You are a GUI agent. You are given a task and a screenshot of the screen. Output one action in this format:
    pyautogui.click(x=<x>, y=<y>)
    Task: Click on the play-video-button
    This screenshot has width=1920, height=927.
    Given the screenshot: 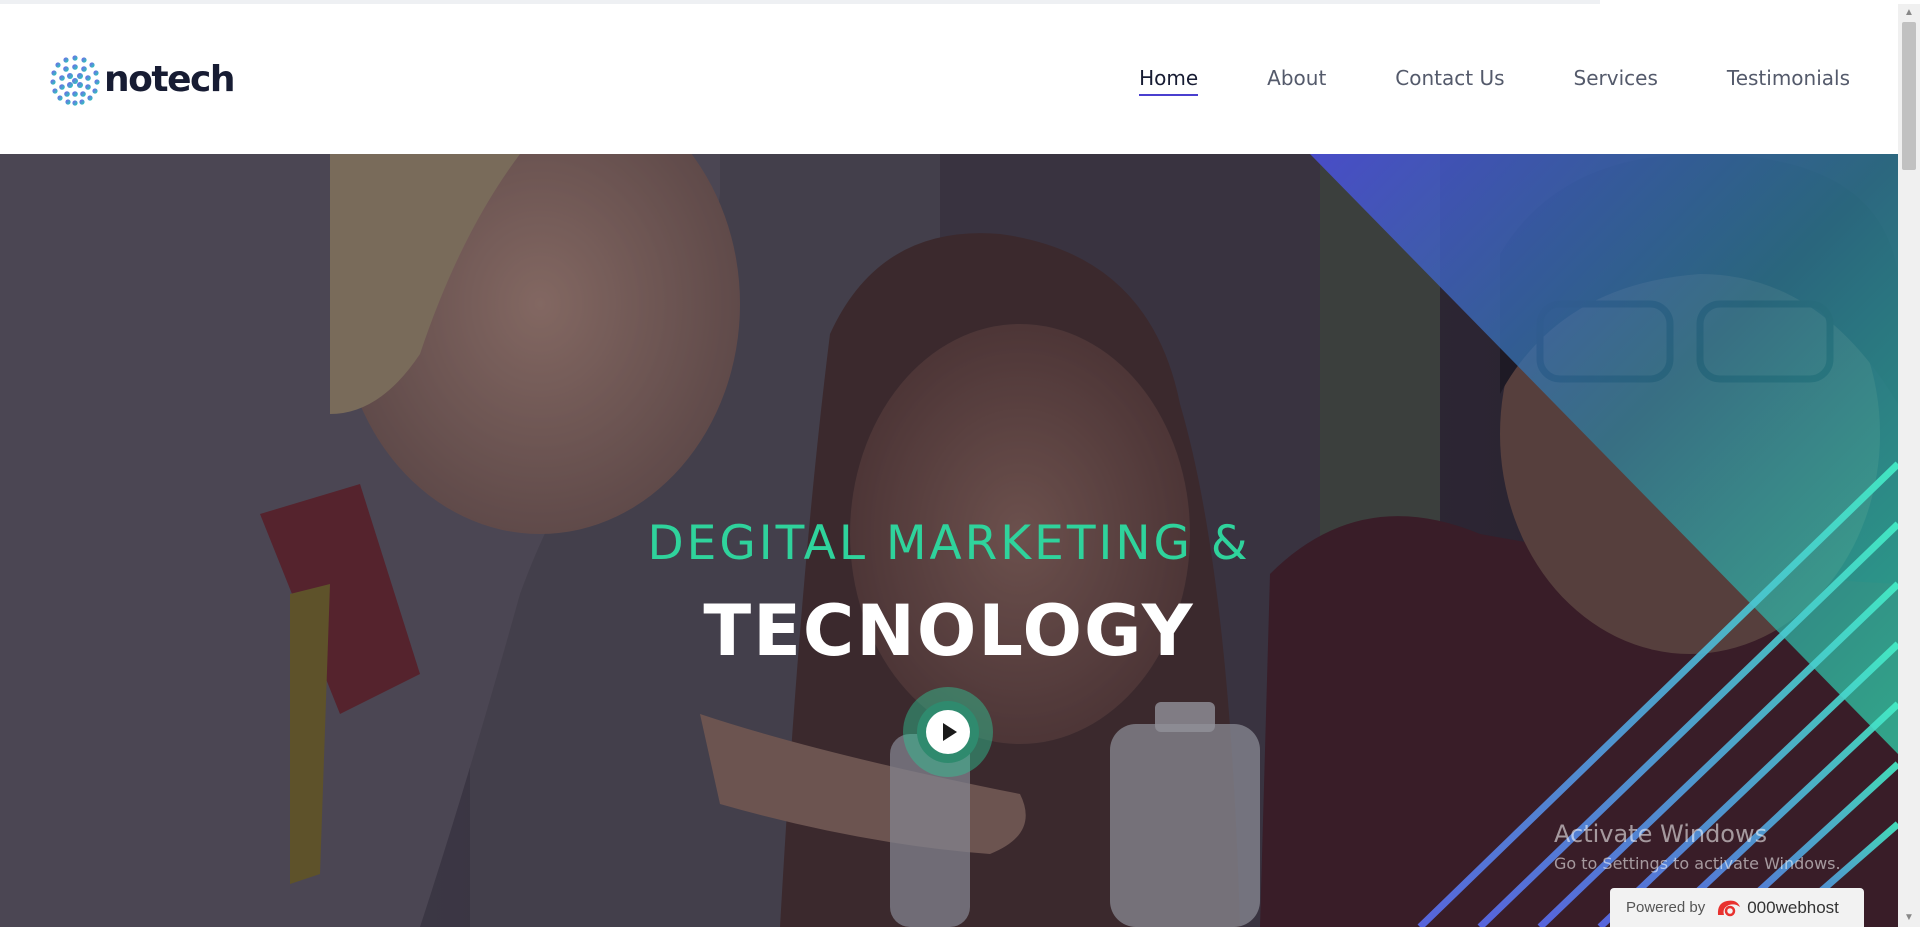 What is the action you would take?
    pyautogui.click(x=948, y=732)
    